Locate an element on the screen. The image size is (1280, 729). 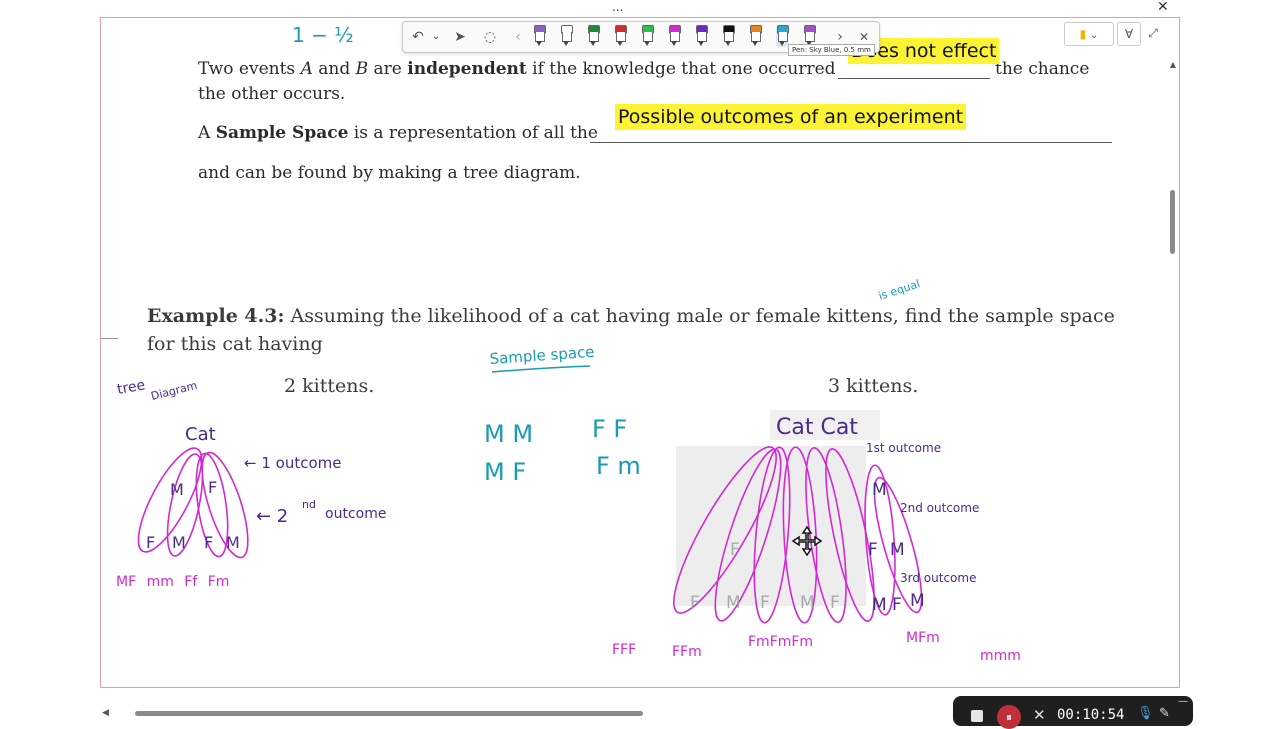
ink-diagram: Diagram is located at coordinates (174, 391).